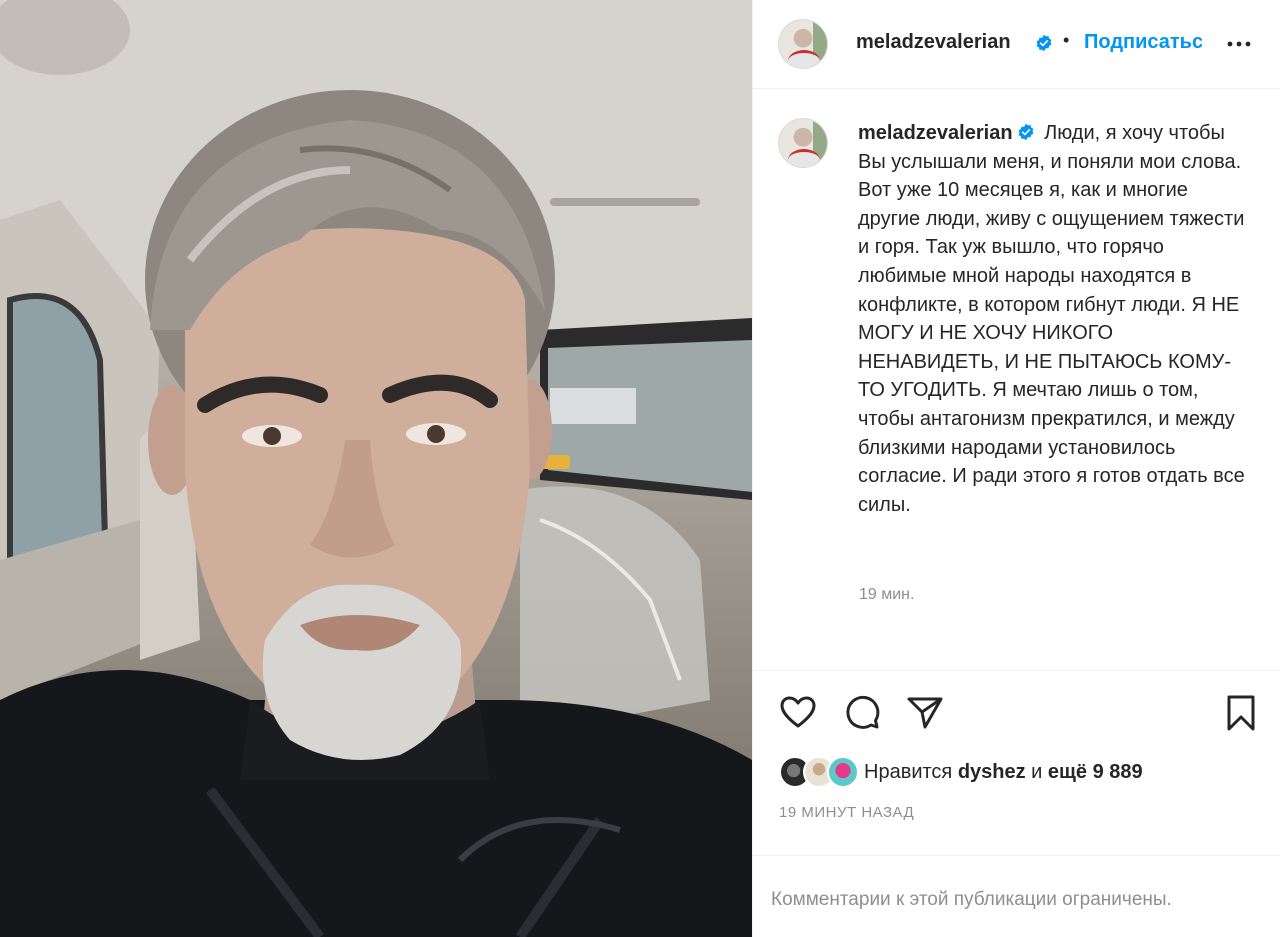  Describe the element at coordinates (798, 713) in the screenshot. I see `heart-icon` at that location.